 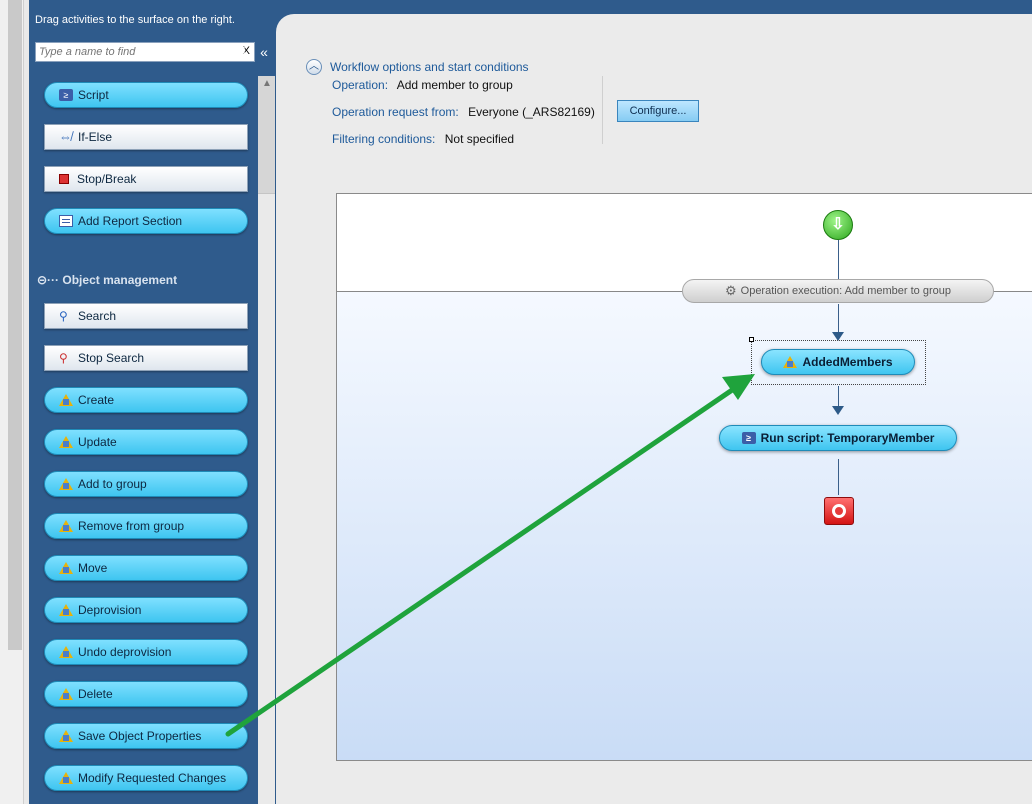 What do you see at coordinates (97, 442) in the screenshot?
I see `activity-label: Update` at bounding box center [97, 442].